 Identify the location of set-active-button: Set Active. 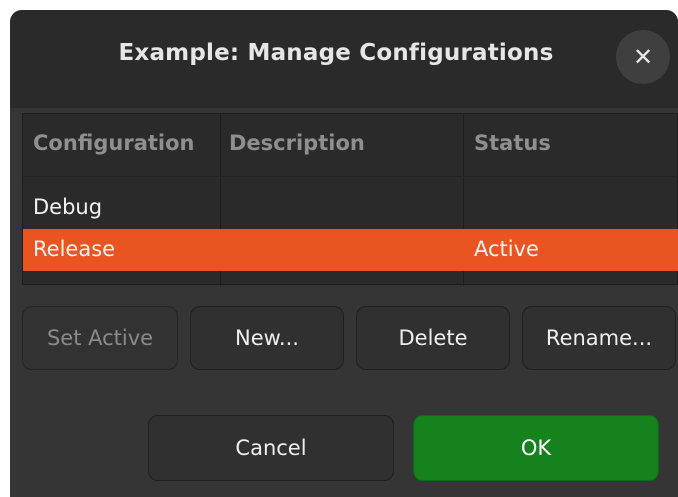
(100, 338).